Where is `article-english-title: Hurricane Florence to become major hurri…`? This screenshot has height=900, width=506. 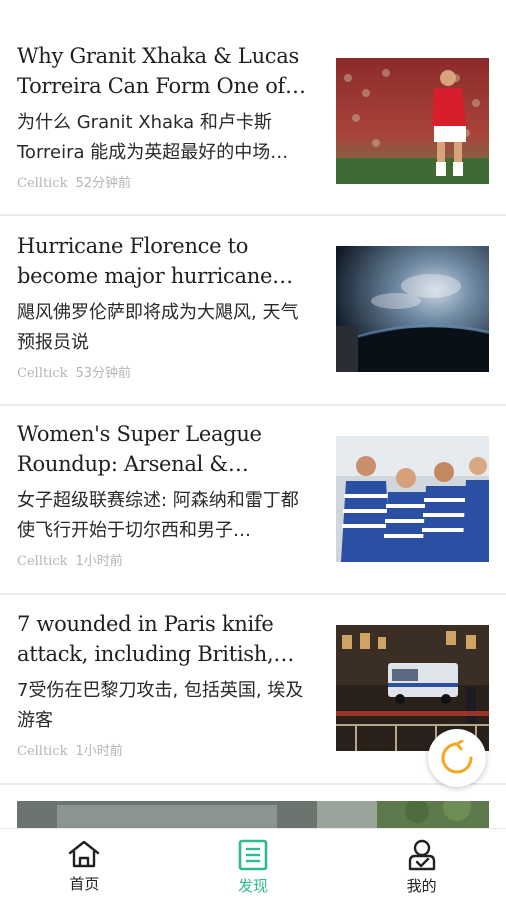 article-english-title: Hurricane Florence to become major hurri… is located at coordinates (145, 261).